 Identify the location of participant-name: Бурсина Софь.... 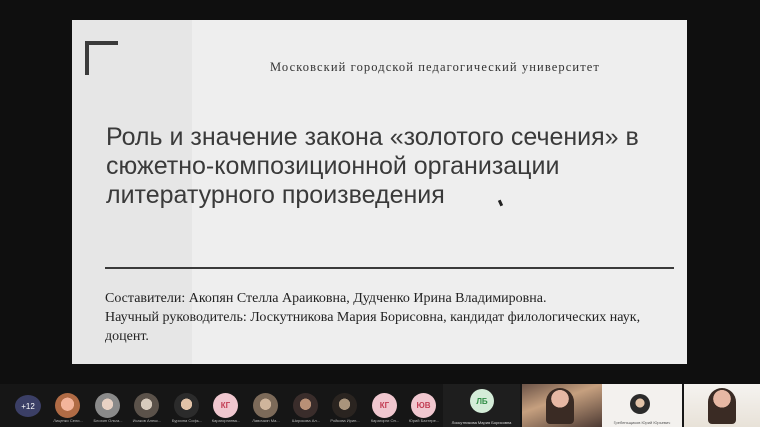
(187, 420).